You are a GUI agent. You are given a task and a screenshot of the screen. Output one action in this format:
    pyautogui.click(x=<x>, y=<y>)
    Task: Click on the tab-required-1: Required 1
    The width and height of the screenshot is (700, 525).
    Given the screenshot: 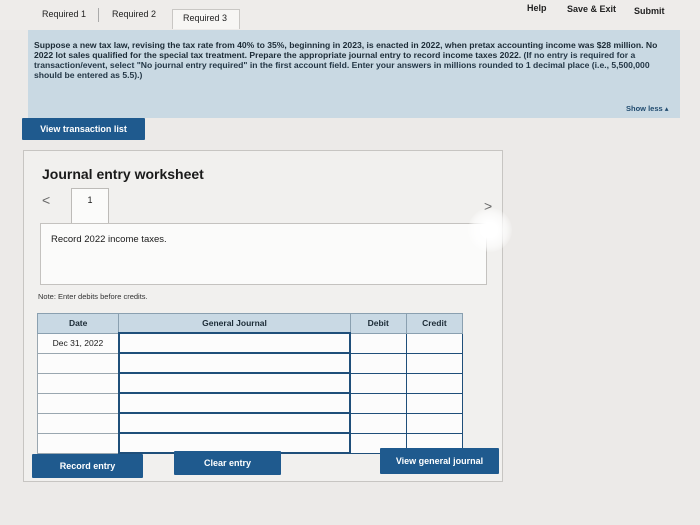 What is the action you would take?
    pyautogui.click(x=64, y=14)
    